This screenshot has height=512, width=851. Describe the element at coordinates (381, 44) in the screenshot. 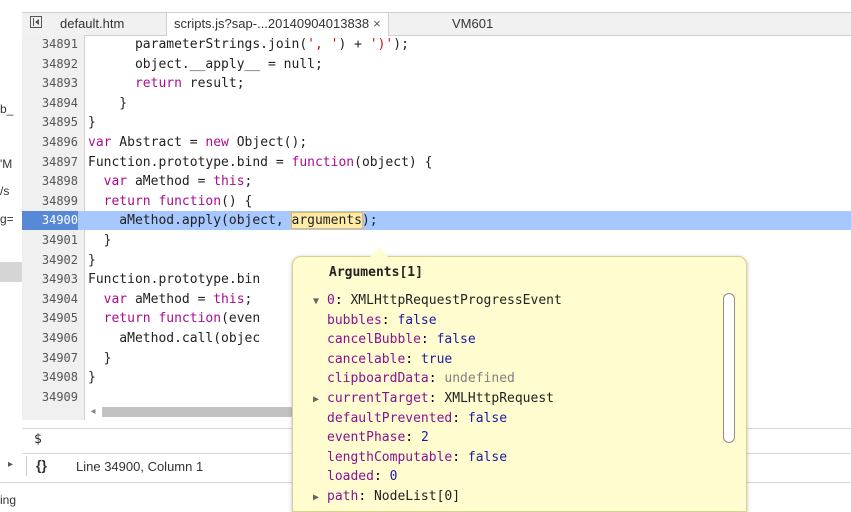

I see `code-token: ')'` at that location.